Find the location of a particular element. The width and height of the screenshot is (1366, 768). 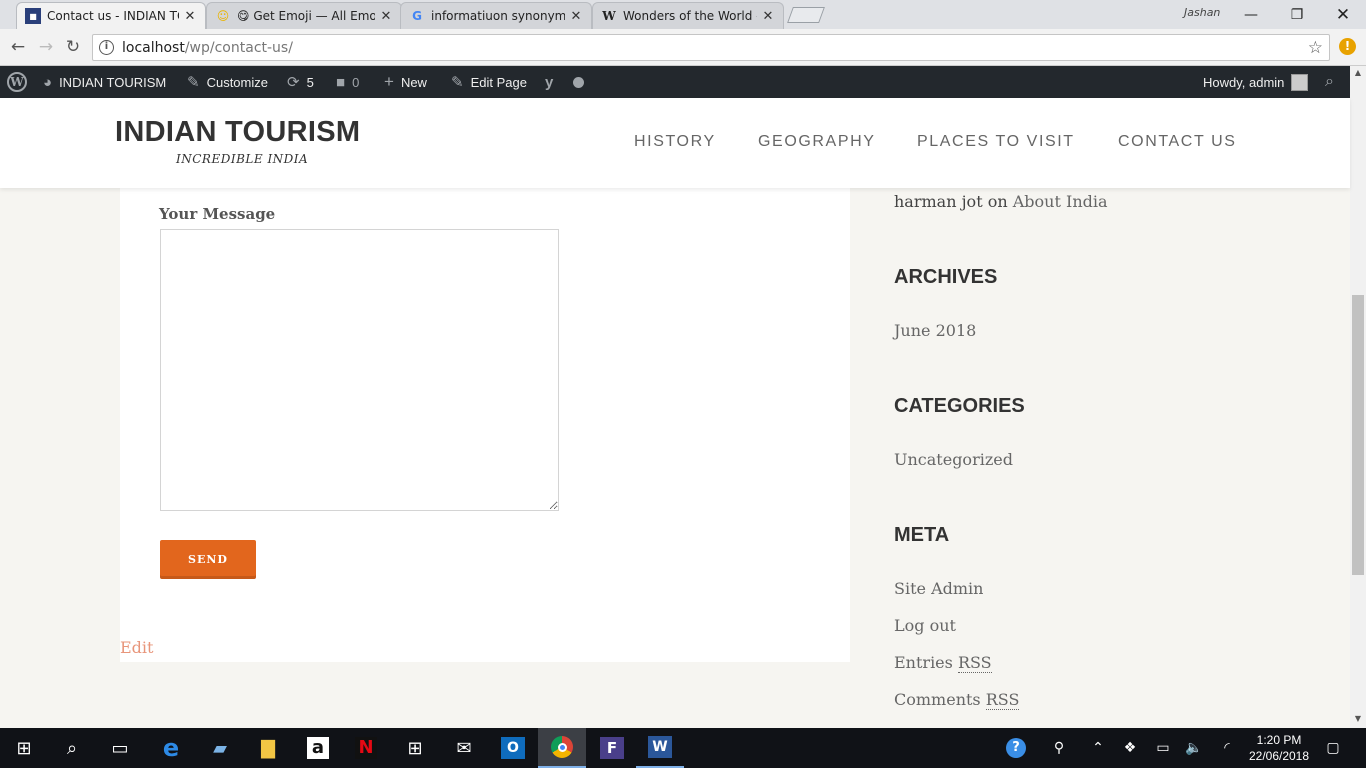

scroll-down-arrow-icon: ▼ is located at coordinates (1358, 718).